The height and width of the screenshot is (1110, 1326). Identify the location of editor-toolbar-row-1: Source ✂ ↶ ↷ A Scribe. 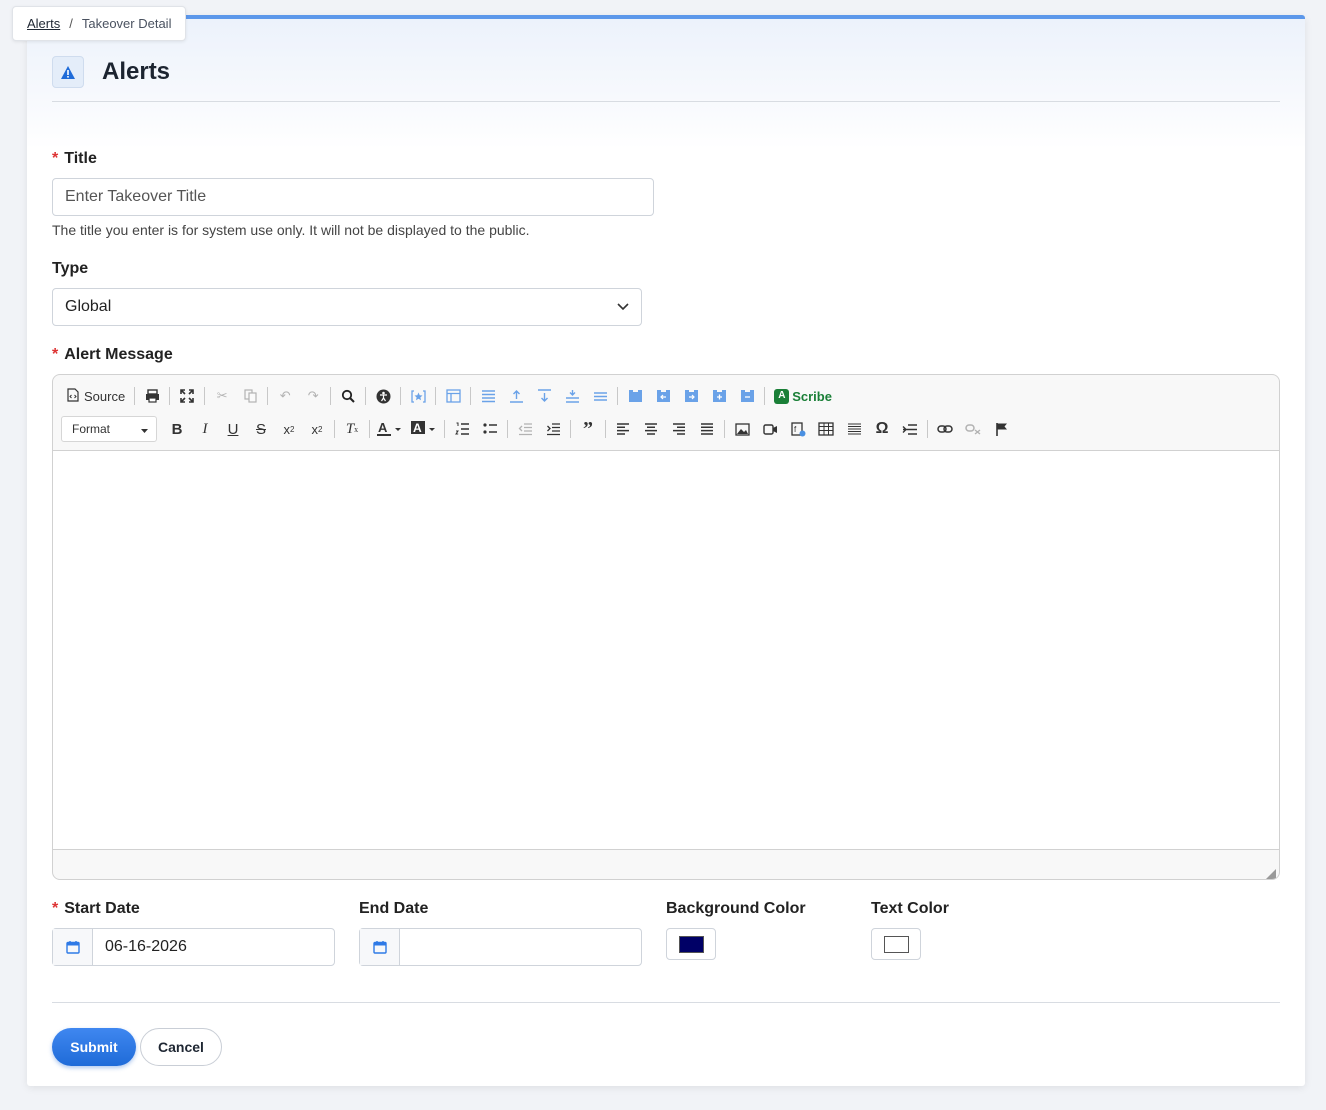
(449, 396).